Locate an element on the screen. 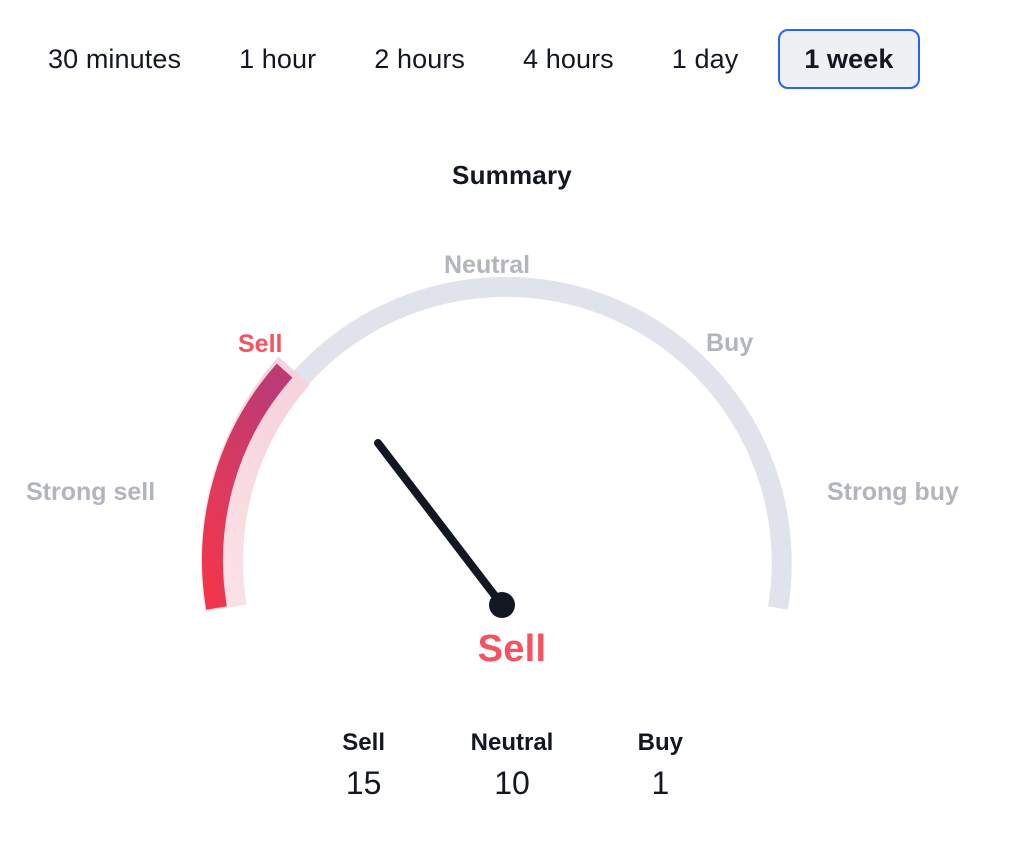 The image size is (1024, 846). gauge-needle-pivot is located at coordinates (502, 605).